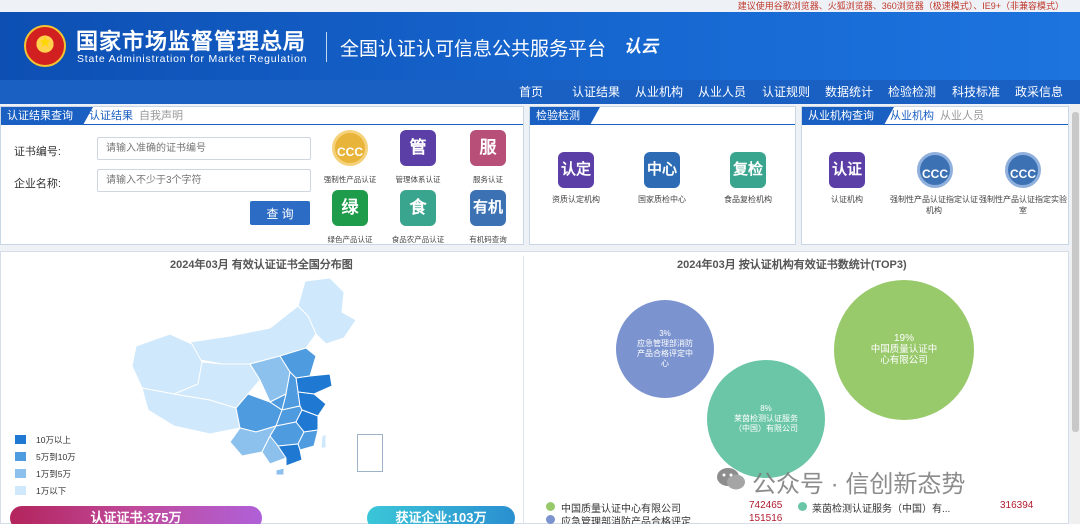 This screenshot has width=1080, height=524. What do you see at coordinates (51, 491) in the screenshot?
I see `legend-label-4: 1万以下` at bounding box center [51, 491].